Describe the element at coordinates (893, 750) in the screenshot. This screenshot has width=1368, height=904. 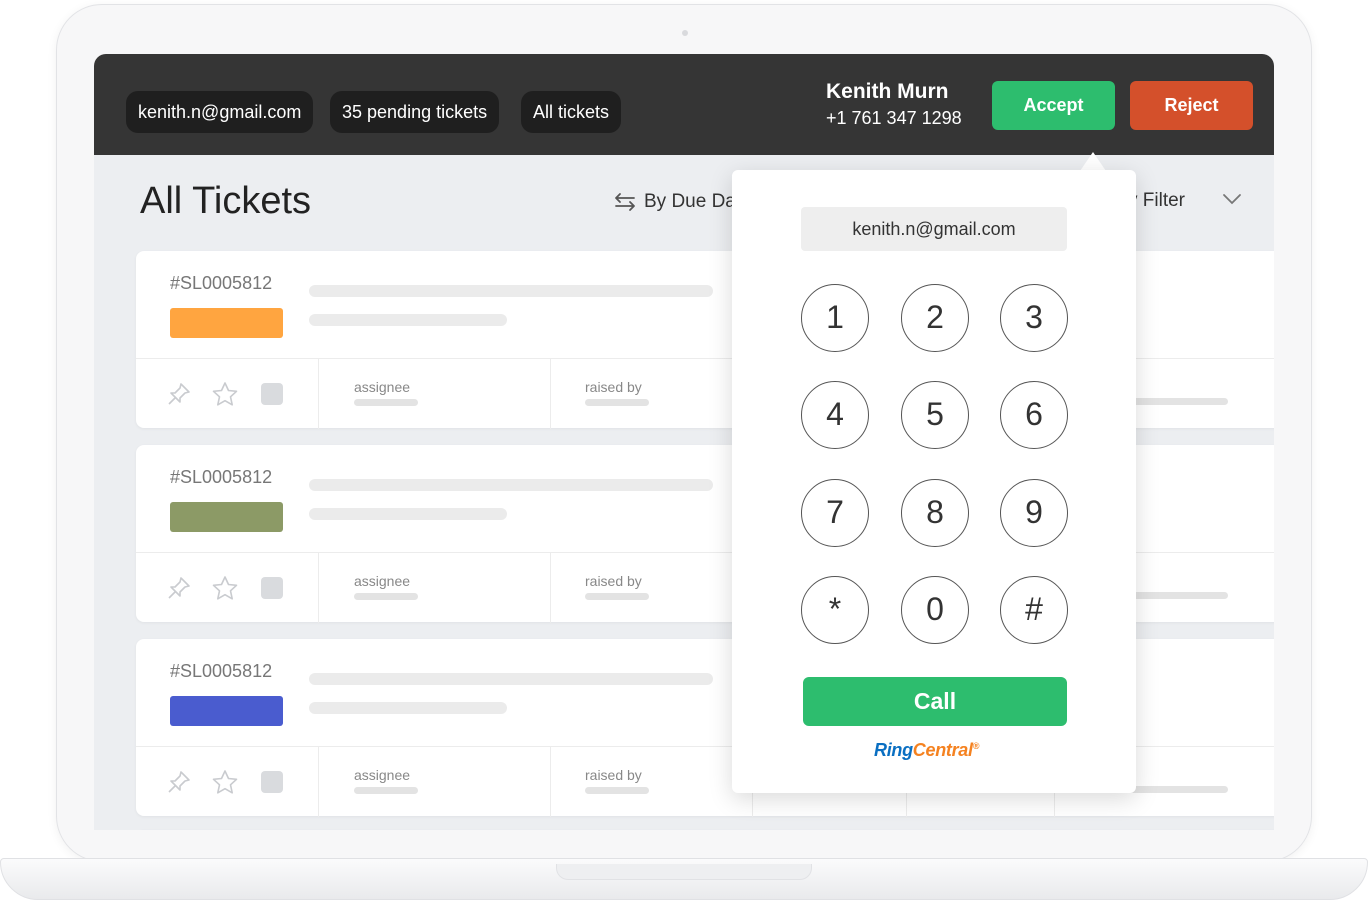
I see `brand-ring: Ring` at that location.